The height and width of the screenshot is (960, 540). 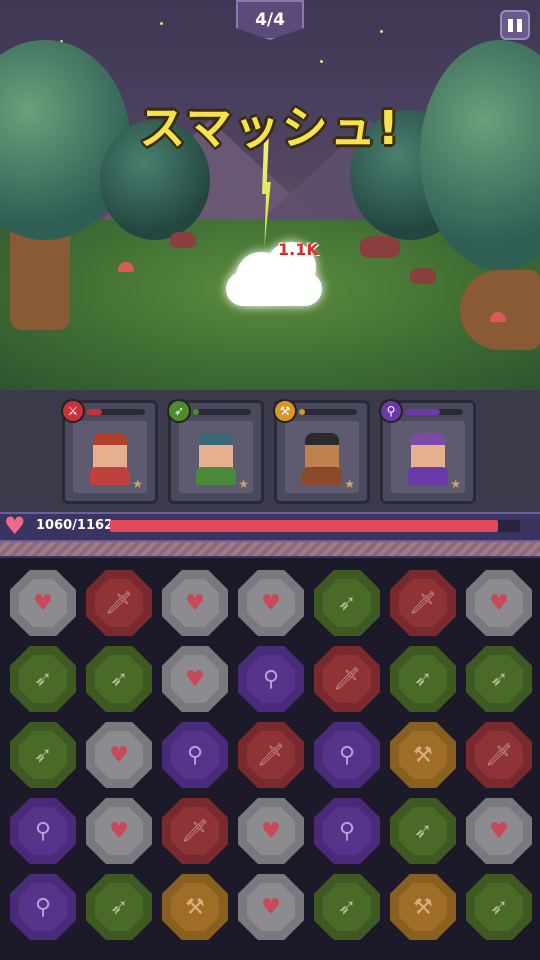 I want to click on sword-icon: ⚔, so click(x=73, y=411).